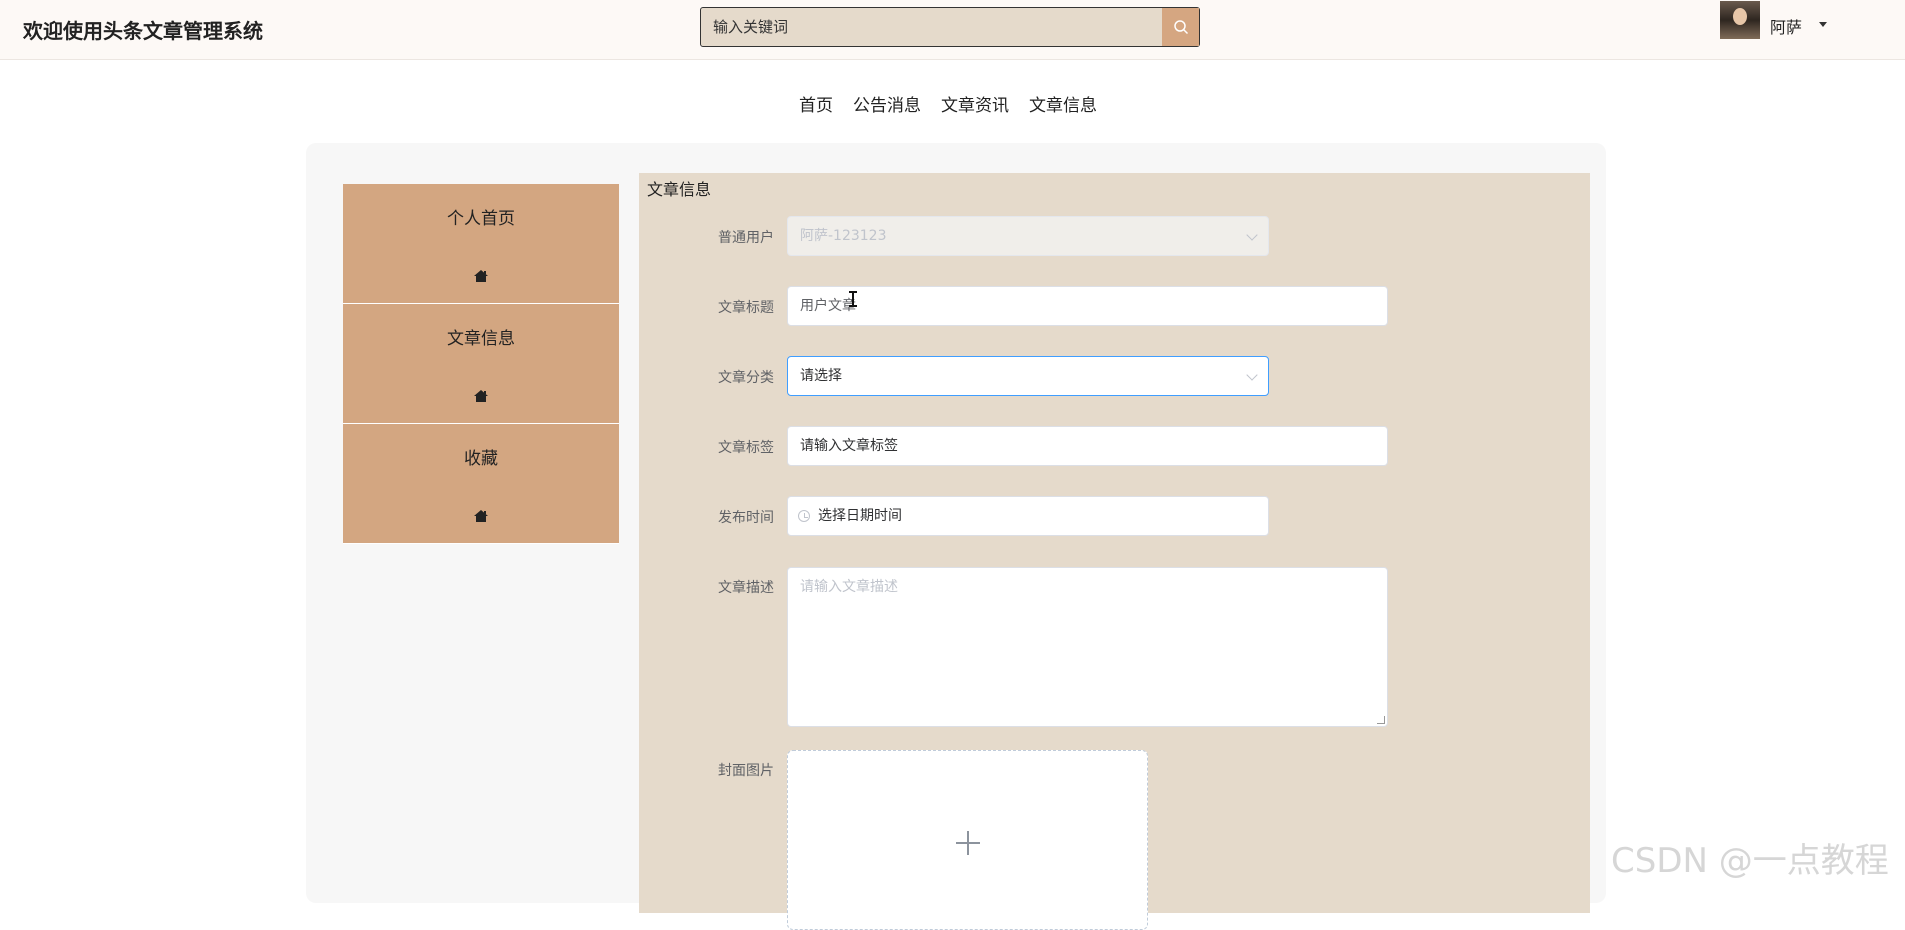 This screenshot has width=1905, height=930. Describe the element at coordinates (1823, 24) in the screenshot. I see `caret-down-icon` at that location.